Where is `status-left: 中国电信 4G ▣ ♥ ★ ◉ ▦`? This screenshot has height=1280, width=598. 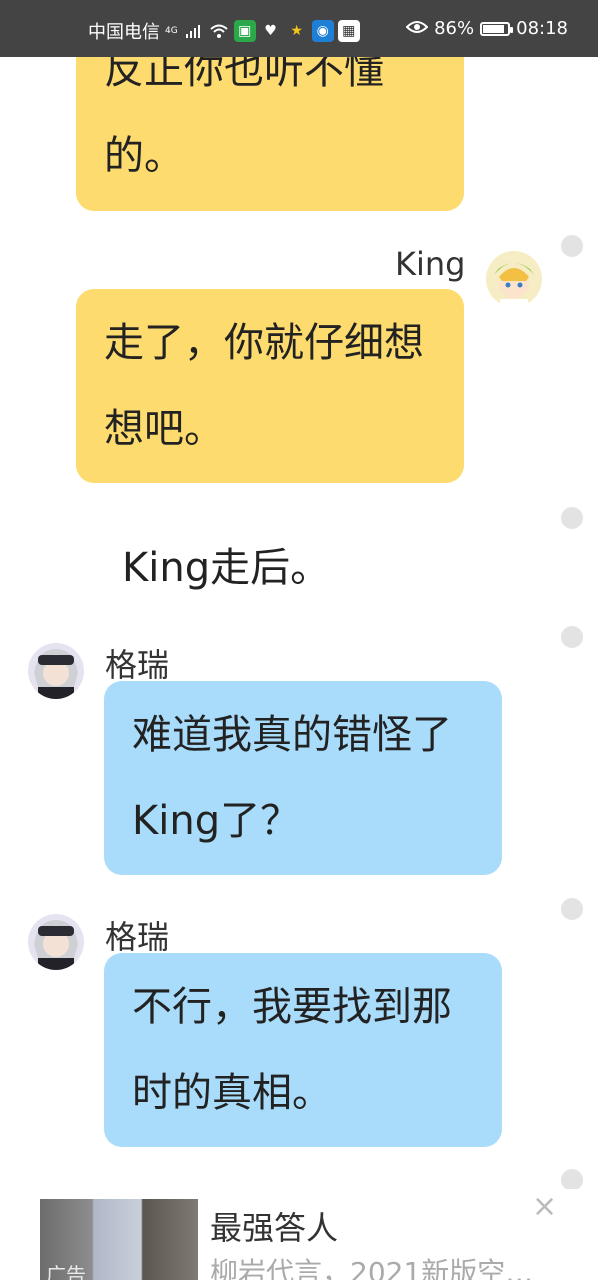
status-left: 中国电信 4G ▣ ♥ ★ ◉ ▦ is located at coordinates (224, 31).